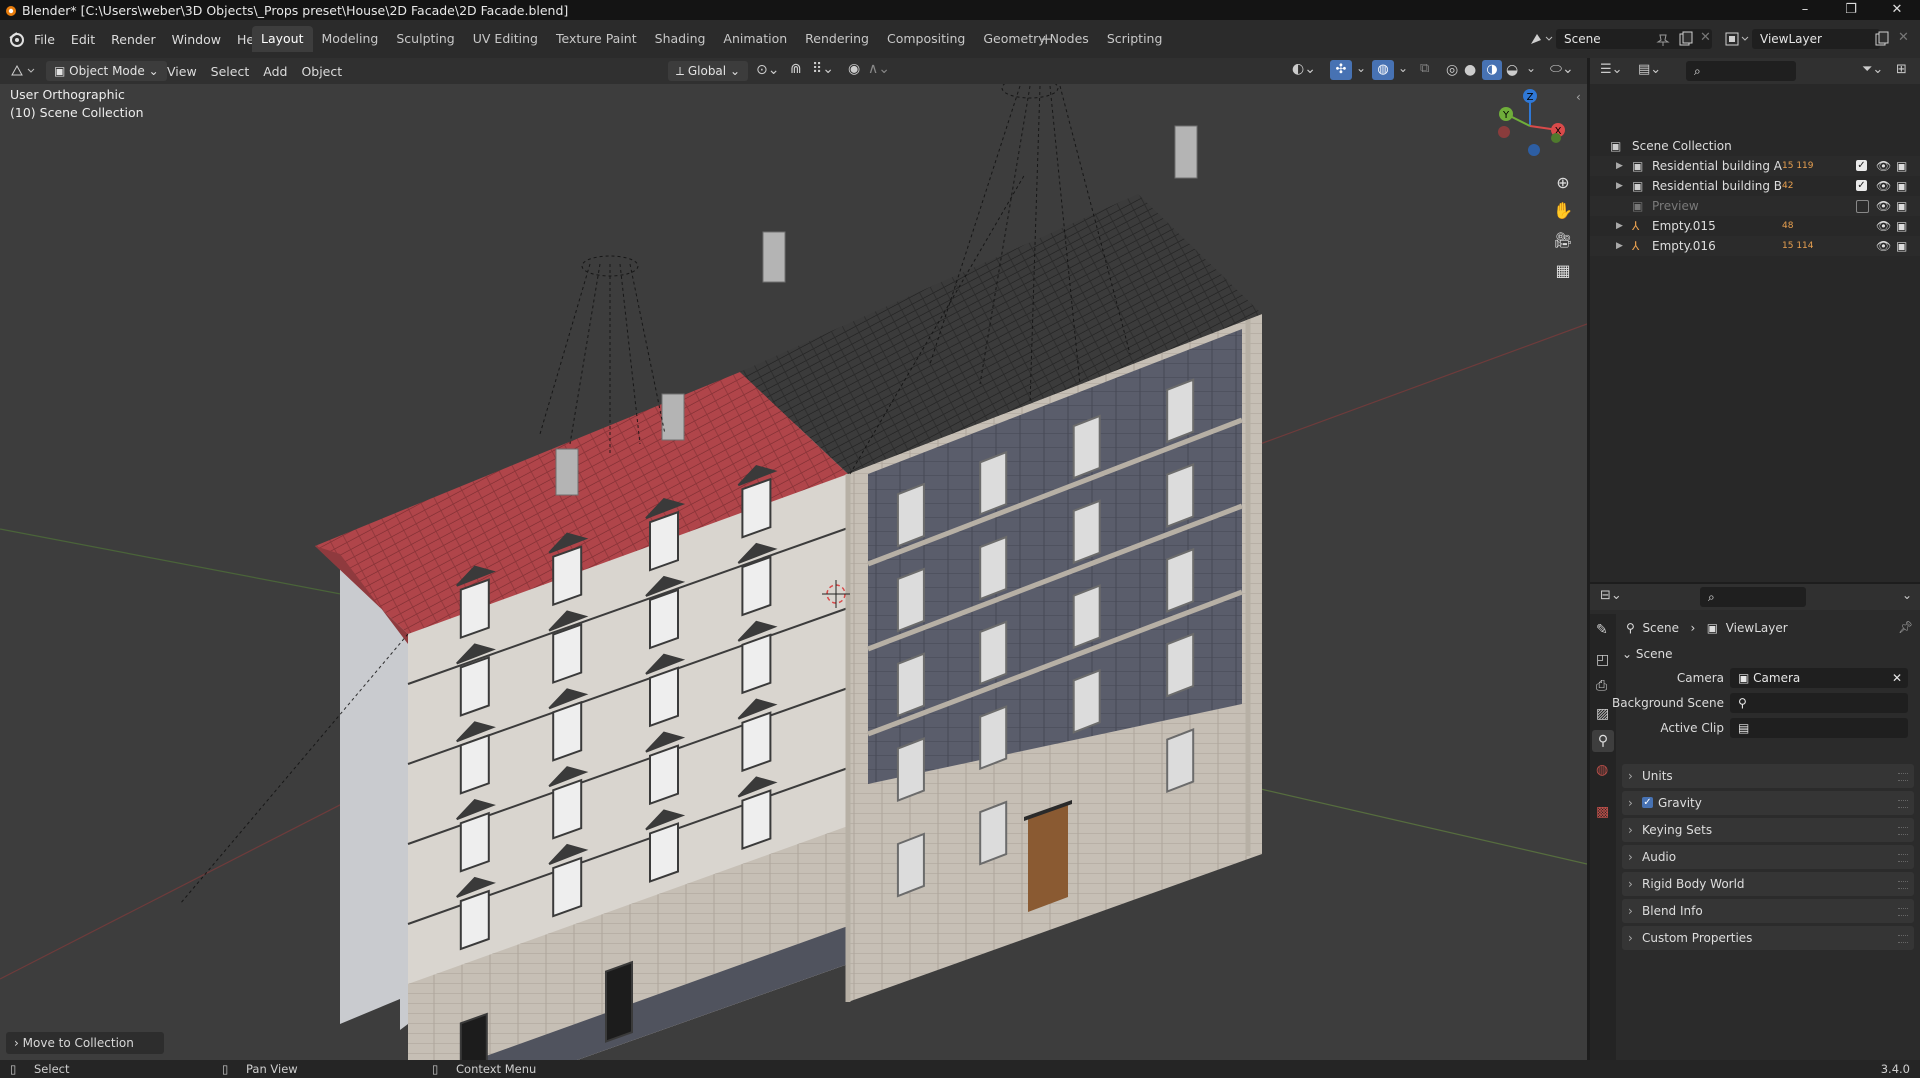 This screenshot has width=1920, height=1078. What do you see at coordinates (1805, 10) in the screenshot?
I see `minimize-button: –` at bounding box center [1805, 10].